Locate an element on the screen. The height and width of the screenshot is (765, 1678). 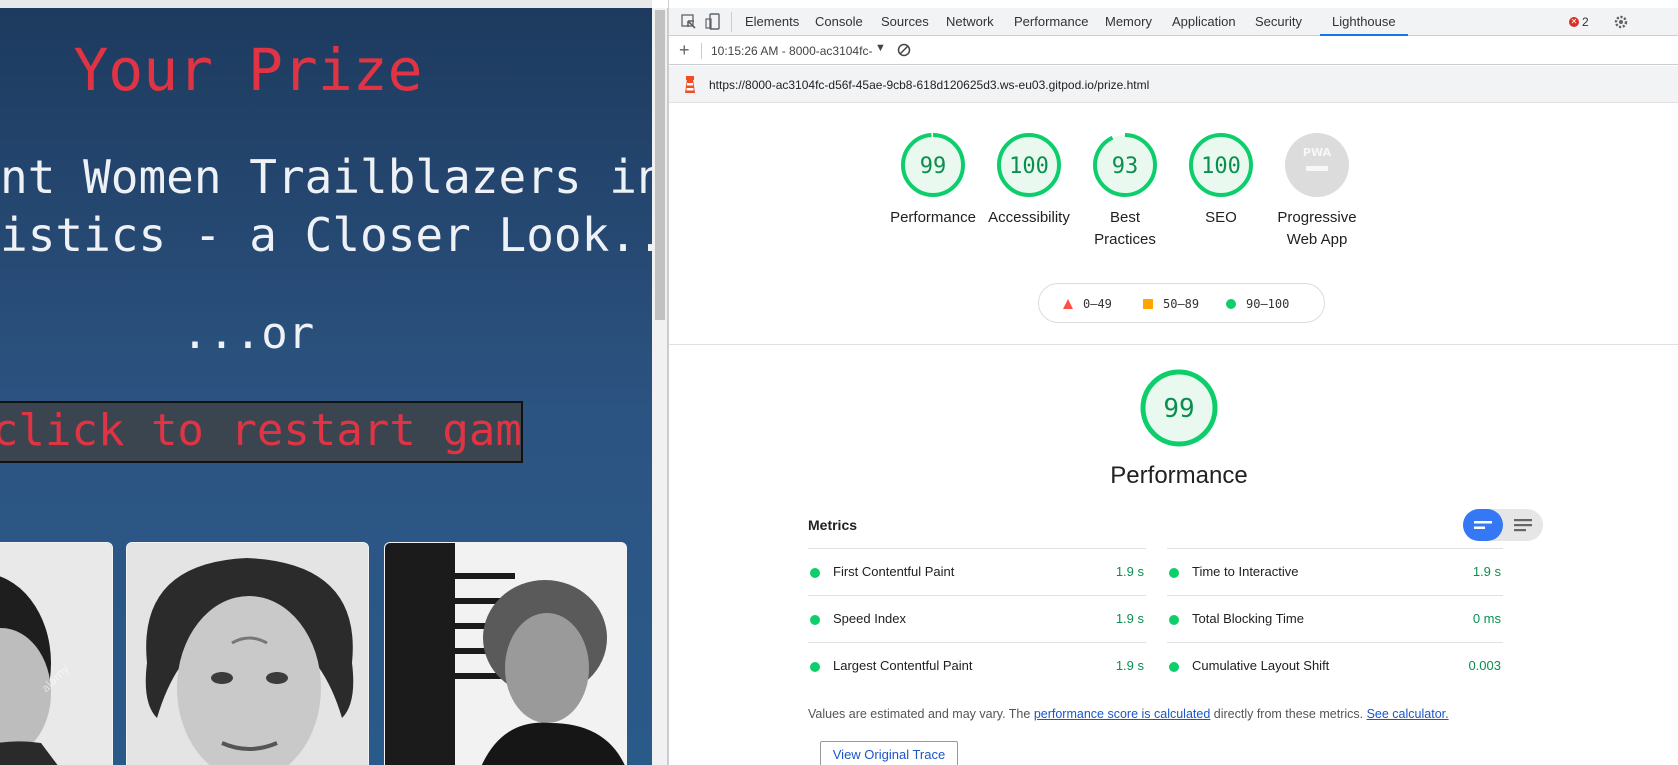
expanded-view-button is located at coordinates (1523, 525).